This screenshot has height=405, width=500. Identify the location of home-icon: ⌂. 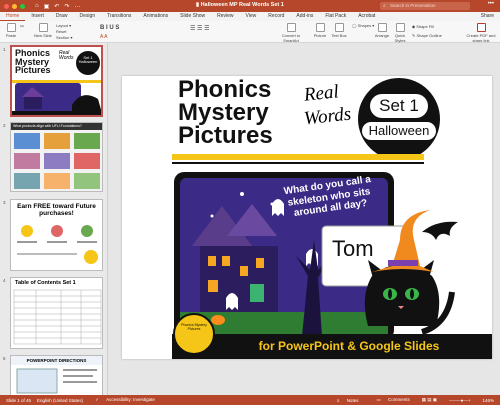
(37, 6).